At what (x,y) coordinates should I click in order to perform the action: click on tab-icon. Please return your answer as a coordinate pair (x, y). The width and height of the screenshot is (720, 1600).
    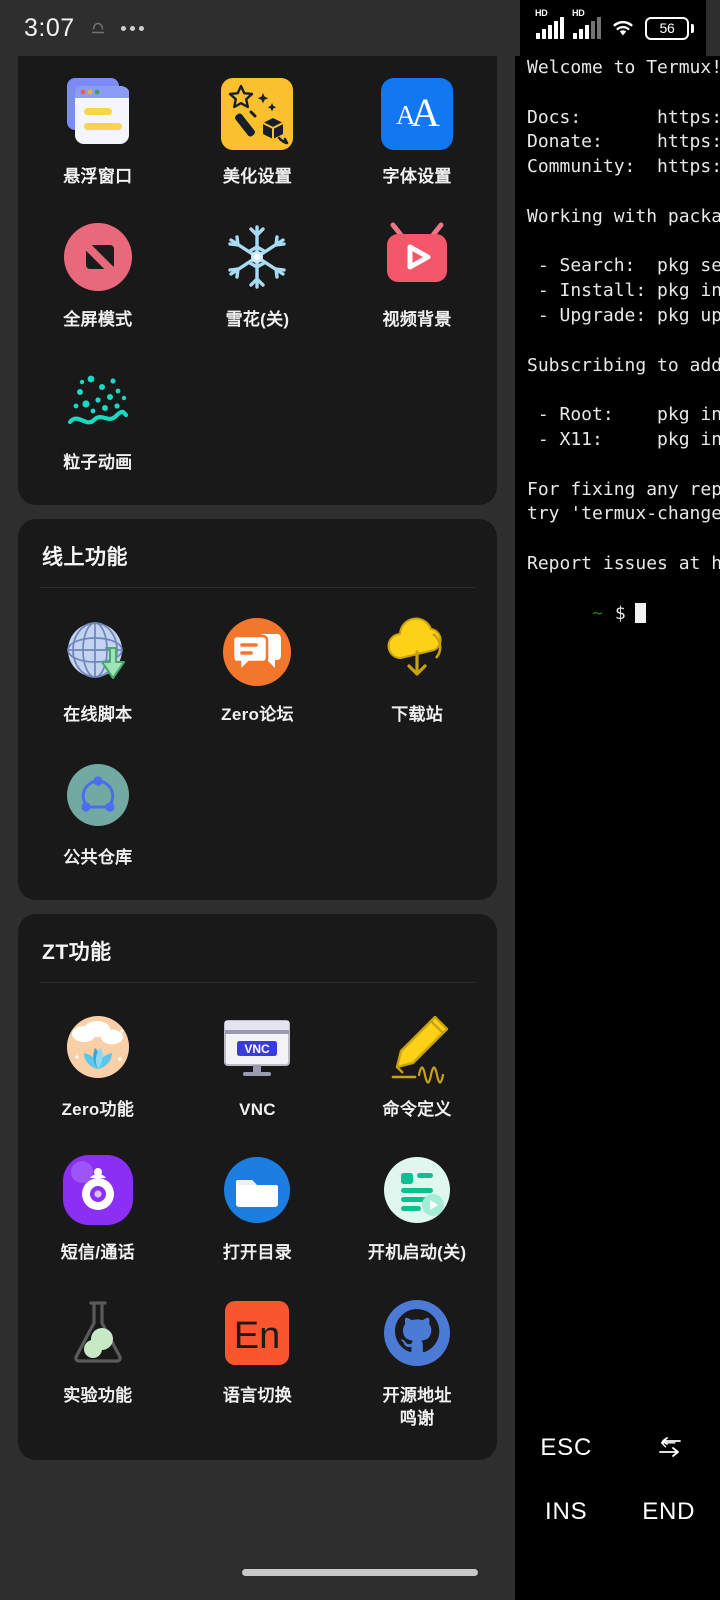
    Looking at the image, I should click on (669, 1447).